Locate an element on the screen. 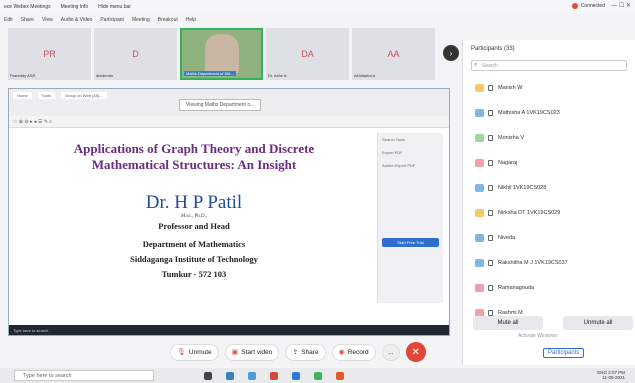  shared-tab: Tools is located at coordinates (46, 95).